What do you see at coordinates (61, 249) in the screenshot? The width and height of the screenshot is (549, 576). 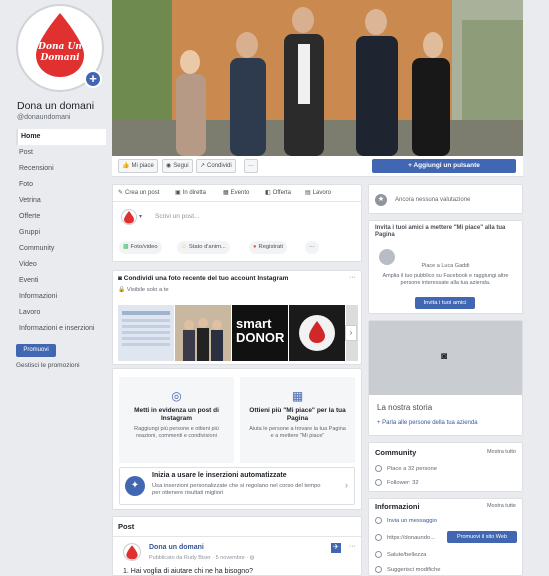 I see `sidebar-item-community: Community` at bounding box center [61, 249].